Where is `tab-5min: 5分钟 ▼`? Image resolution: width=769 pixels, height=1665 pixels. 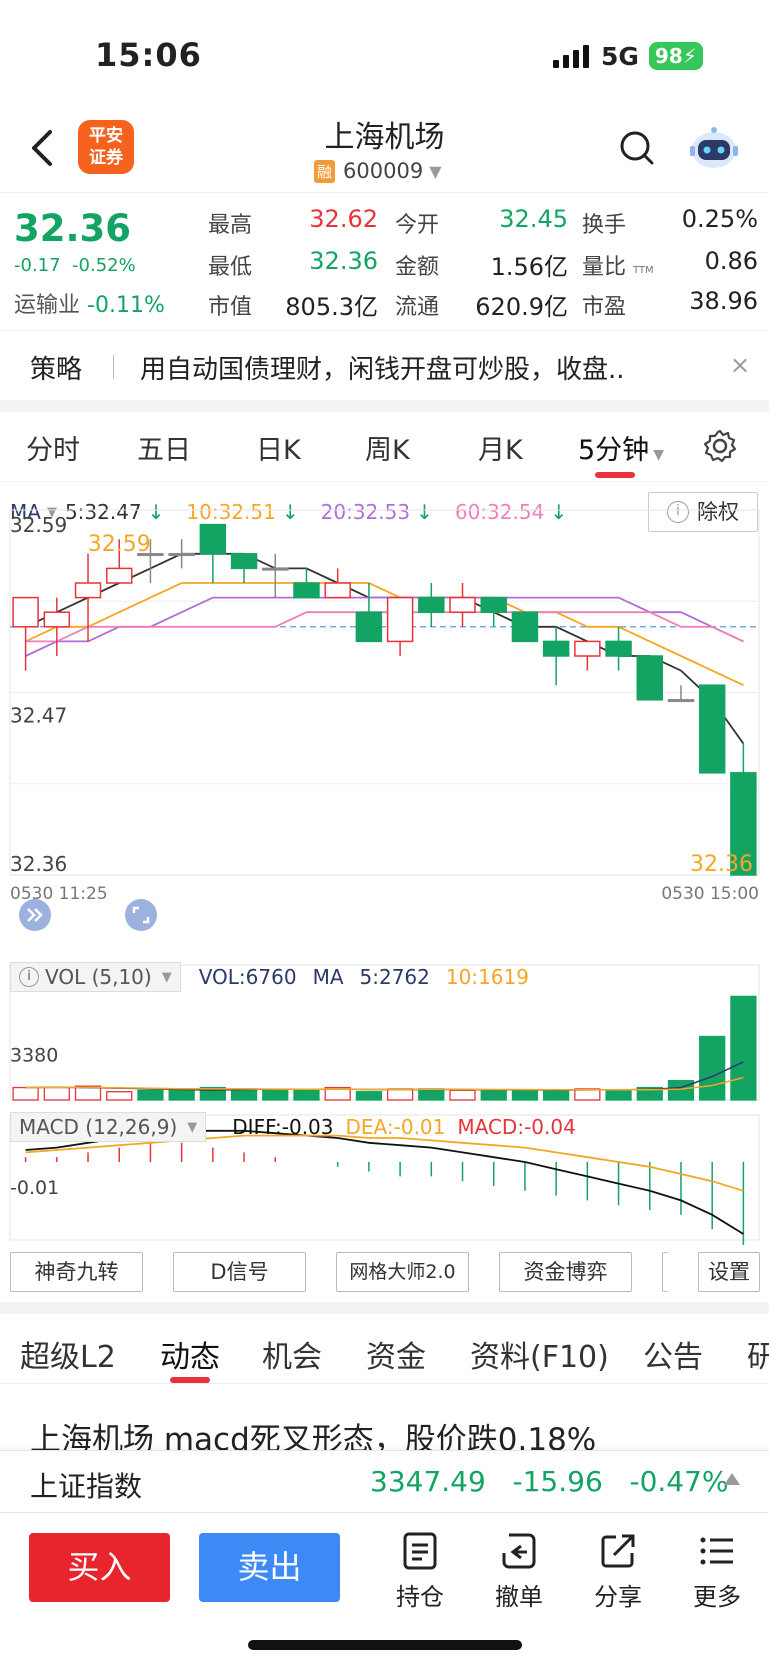
tab-5min: 5分钟 ▼ is located at coordinates (621, 447).